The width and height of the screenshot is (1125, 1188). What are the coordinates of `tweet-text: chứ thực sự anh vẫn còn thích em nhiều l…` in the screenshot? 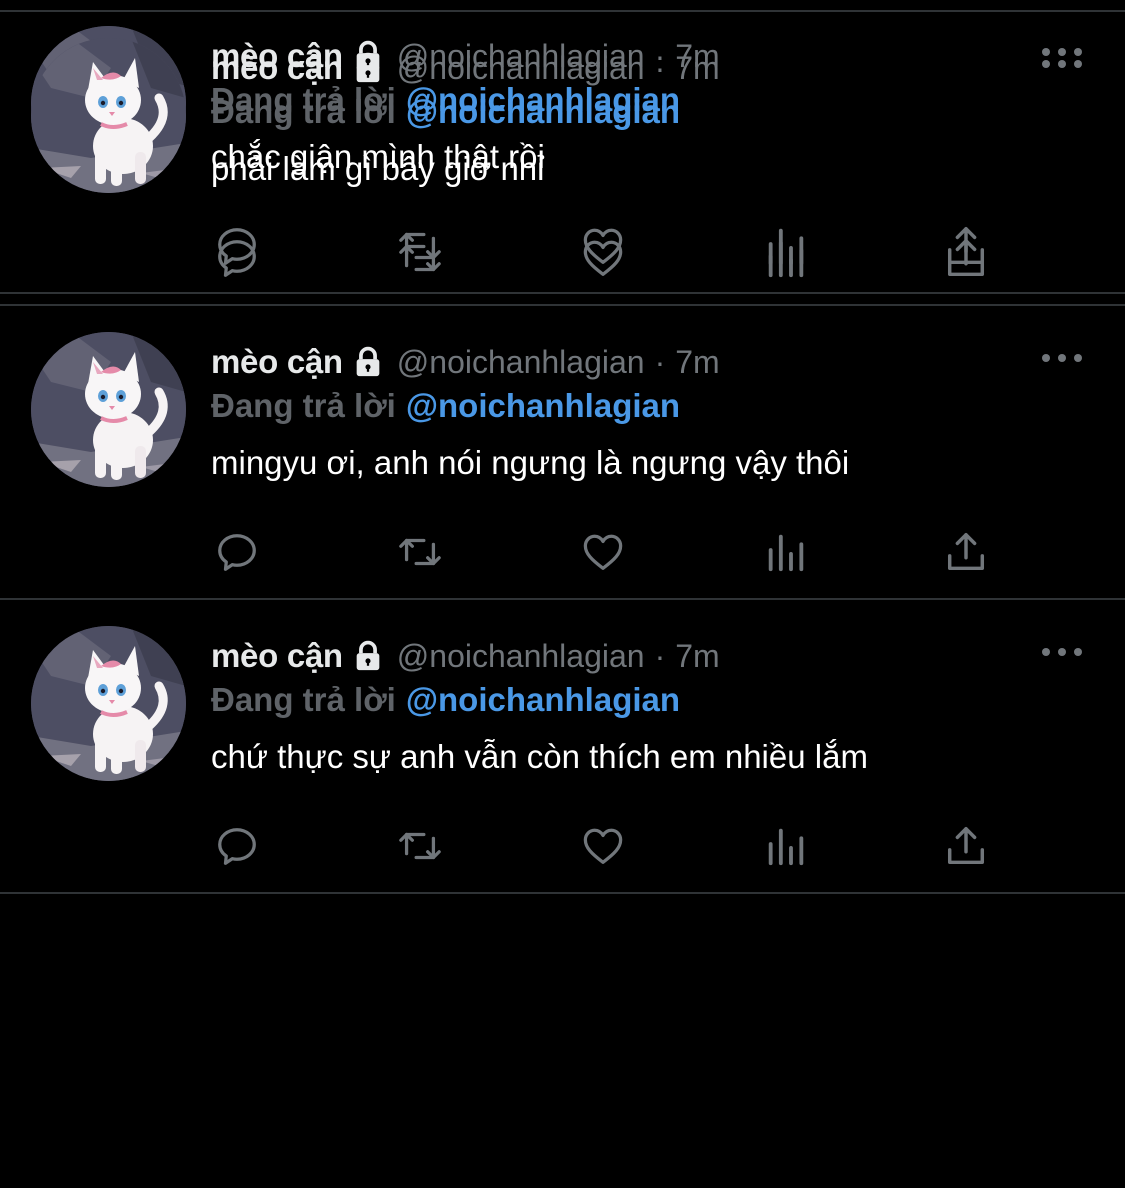 It's located at (539, 756).